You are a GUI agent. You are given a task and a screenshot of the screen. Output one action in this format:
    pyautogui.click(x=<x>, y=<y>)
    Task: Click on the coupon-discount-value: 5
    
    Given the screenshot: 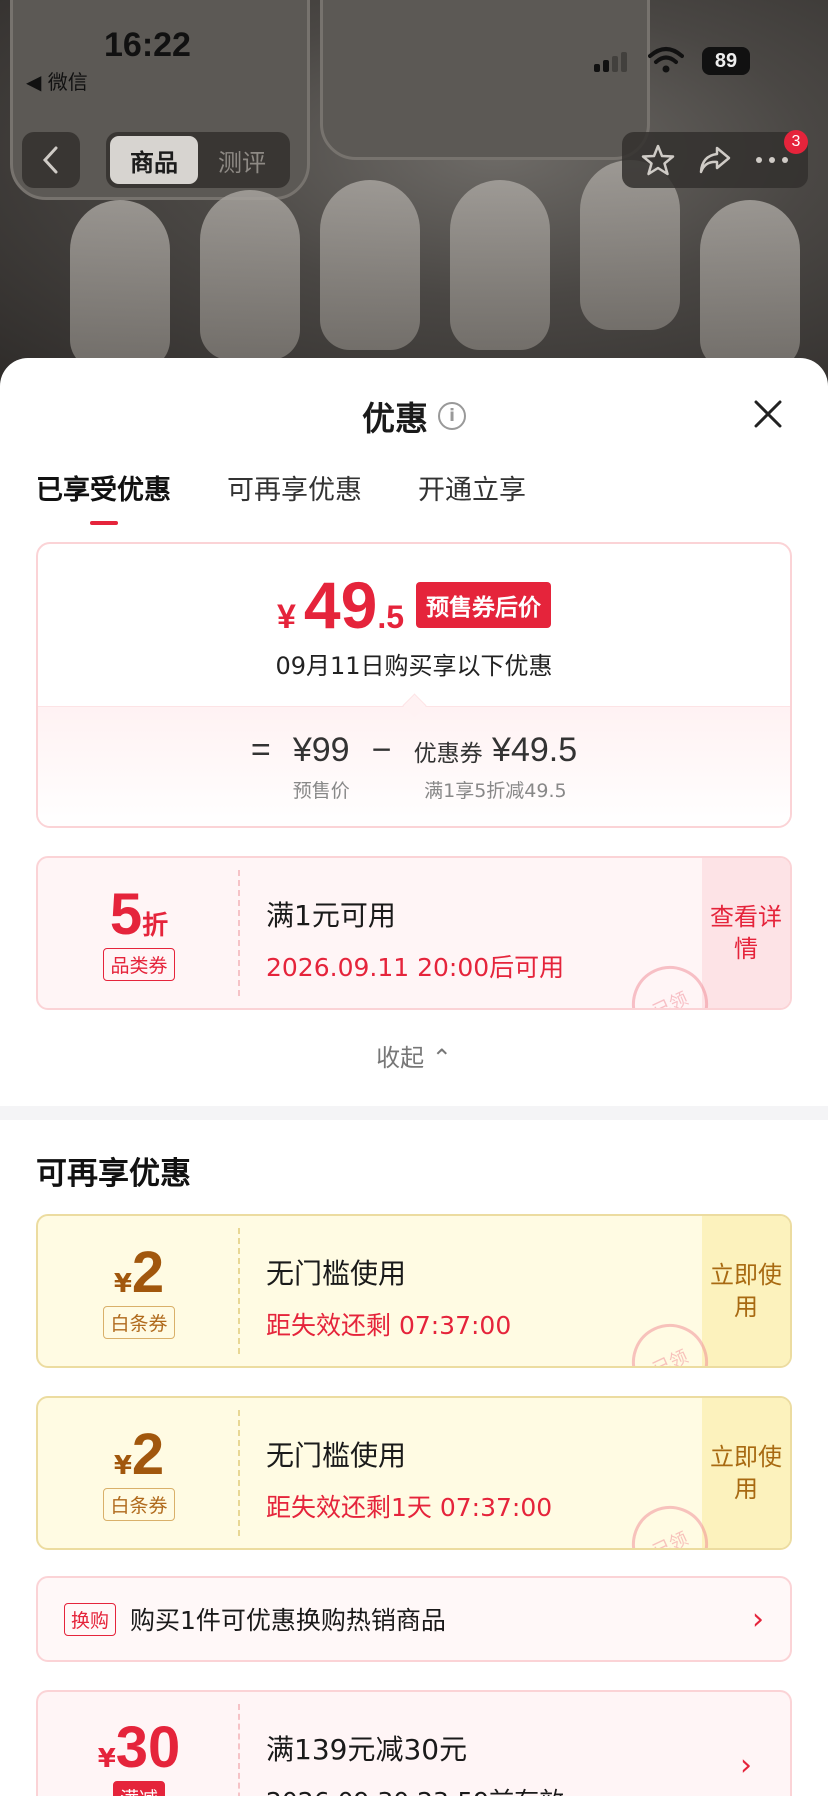 What is the action you would take?
    pyautogui.click(x=126, y=914)
    